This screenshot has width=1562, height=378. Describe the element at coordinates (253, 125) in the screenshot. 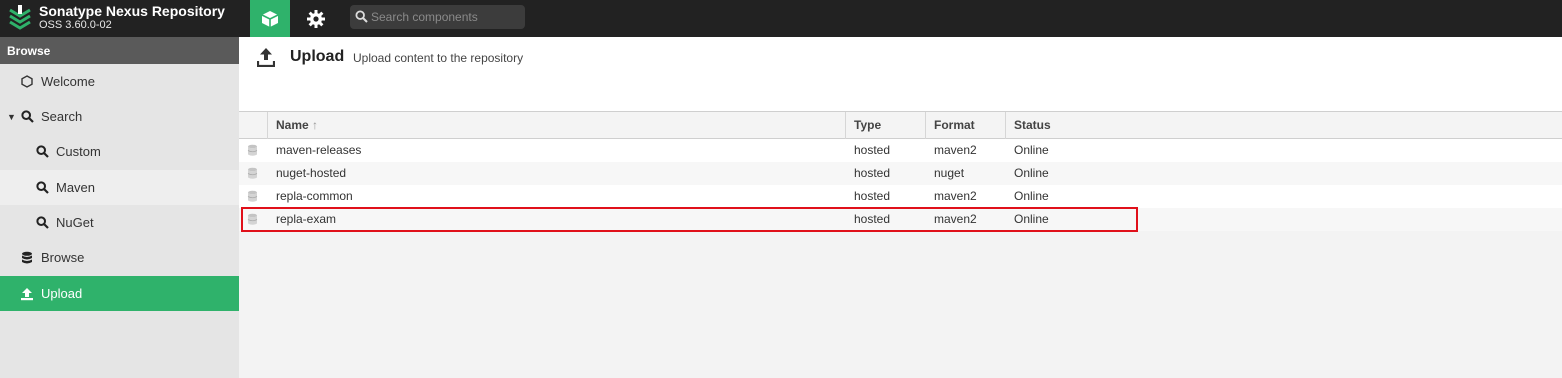

I see `icon-column-header` at that location.